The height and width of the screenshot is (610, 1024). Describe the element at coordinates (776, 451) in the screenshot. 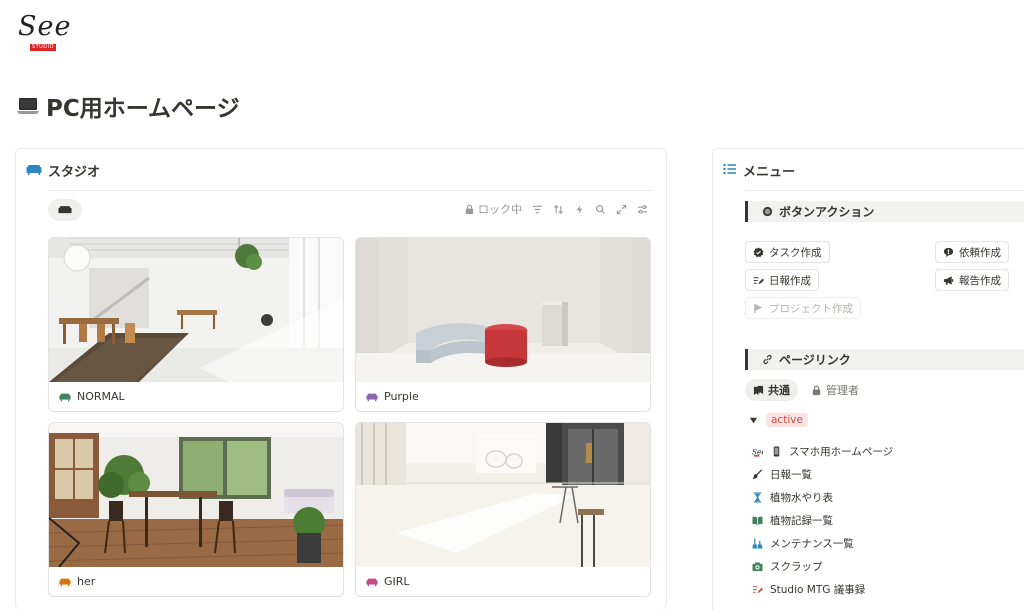

I see `smartphone-icon` at that location.